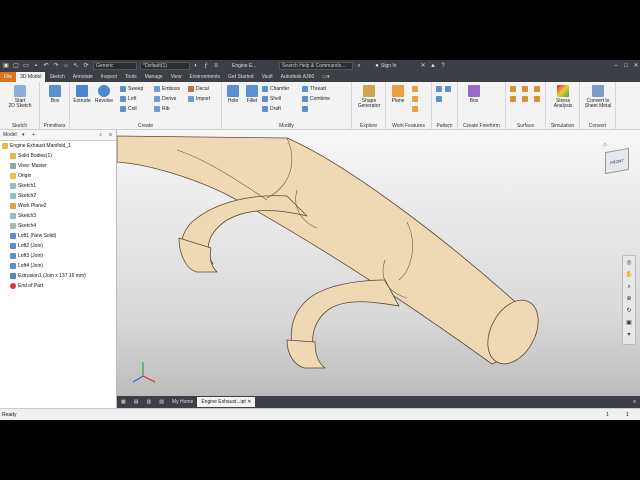  I want to click on help-icon: ?, so click(443, 66).